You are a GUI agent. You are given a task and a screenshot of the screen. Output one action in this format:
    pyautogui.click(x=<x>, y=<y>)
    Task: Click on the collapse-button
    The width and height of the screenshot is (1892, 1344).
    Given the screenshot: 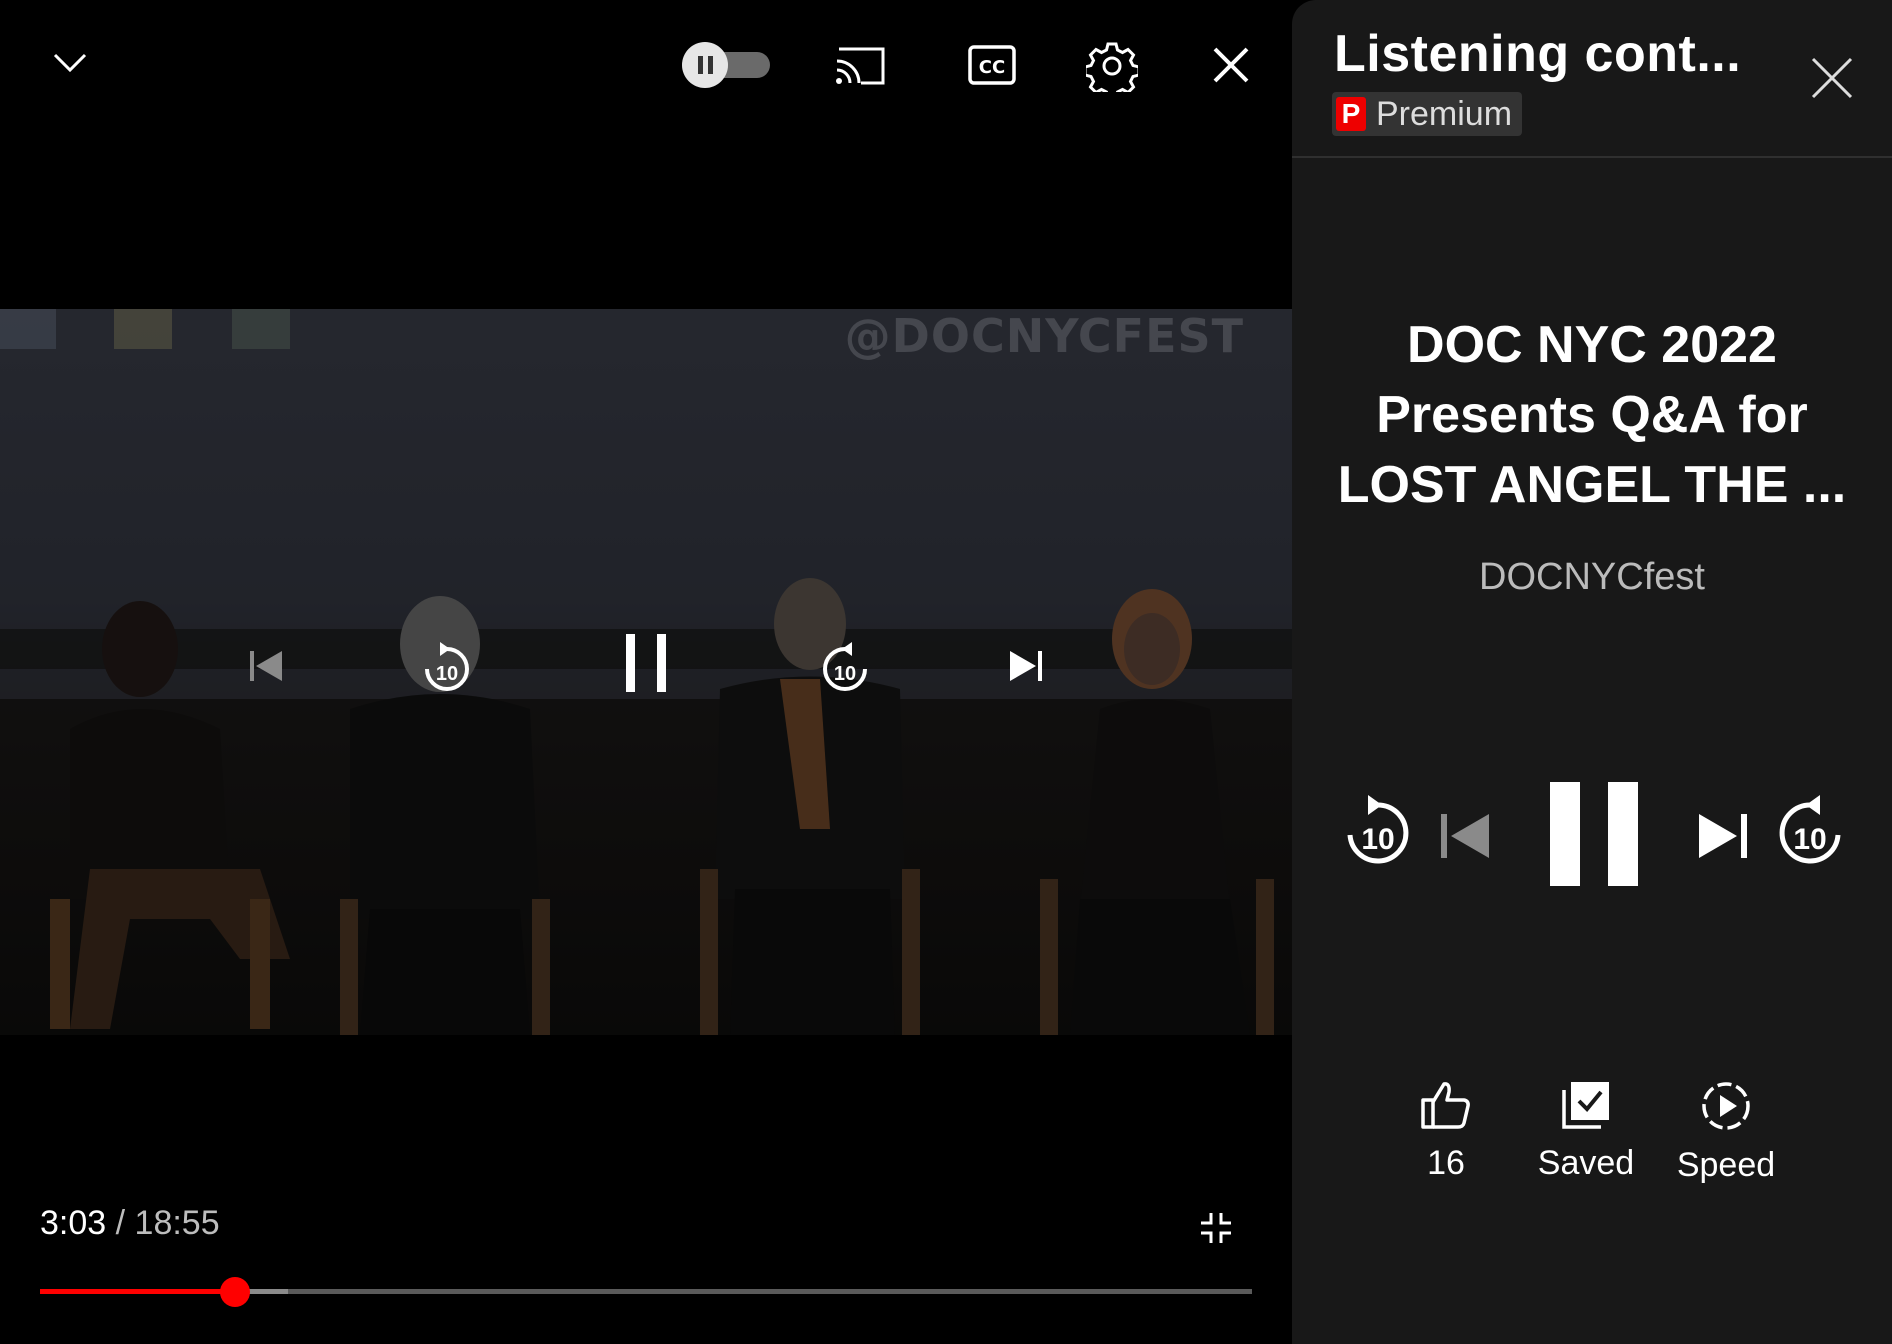 What is the action you would take?
    pyautogui.click(x=70, y=63)
    